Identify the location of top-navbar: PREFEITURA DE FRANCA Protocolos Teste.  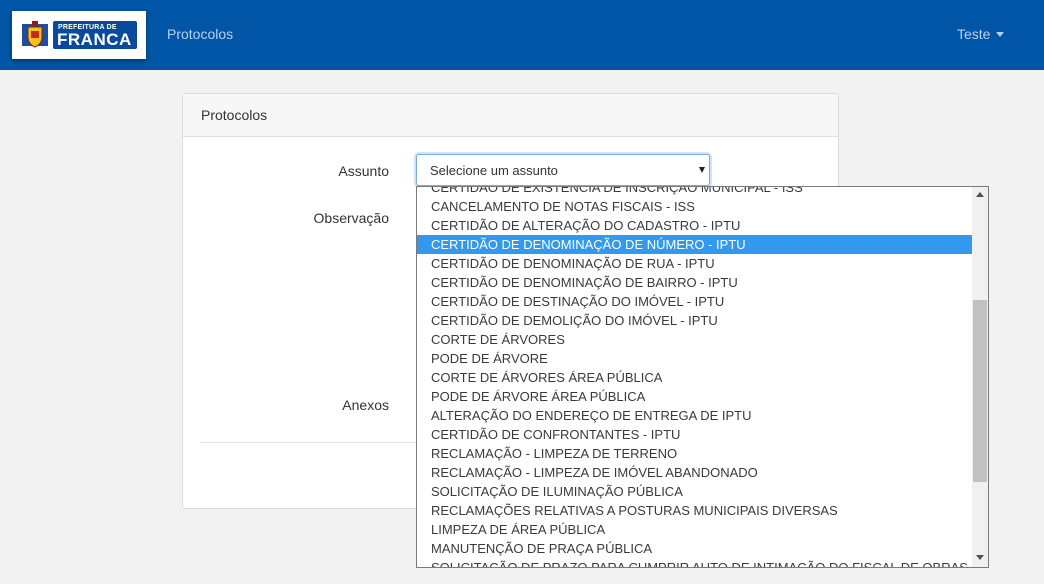
(522, 35).